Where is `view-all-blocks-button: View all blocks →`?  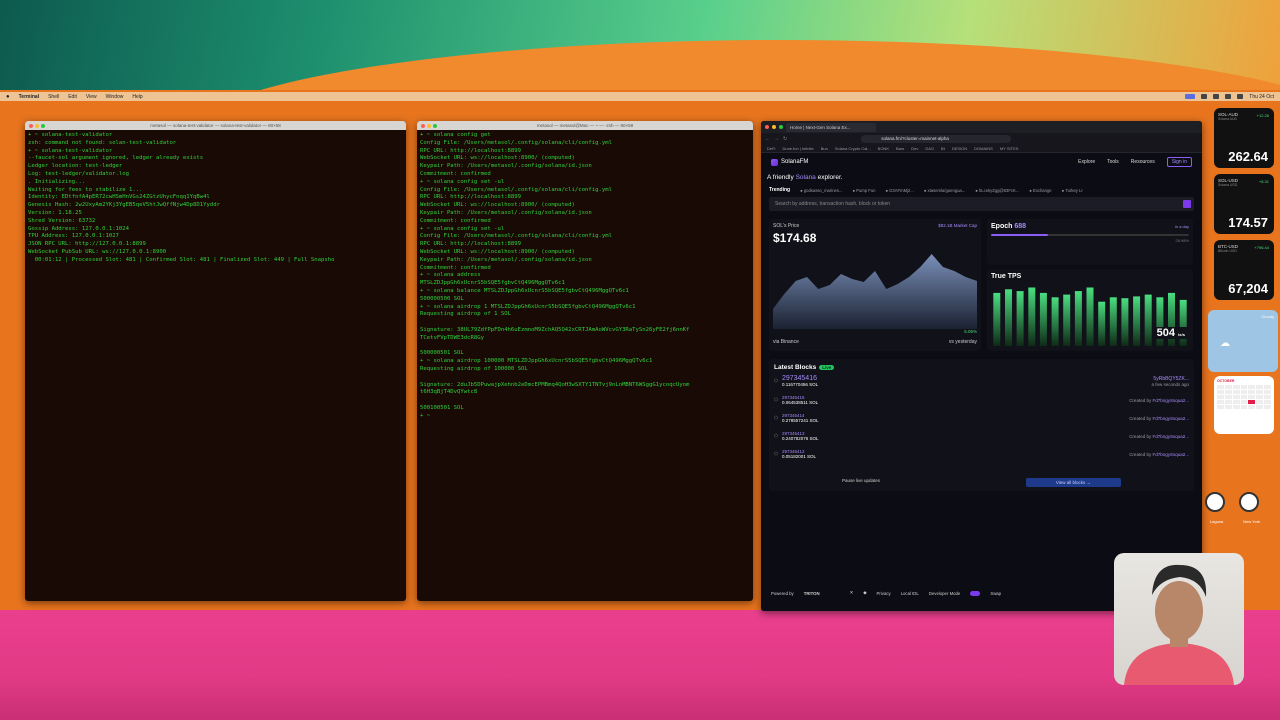
view-all-blocks-button: View all blocks → is located at coordinates (1073, 482).